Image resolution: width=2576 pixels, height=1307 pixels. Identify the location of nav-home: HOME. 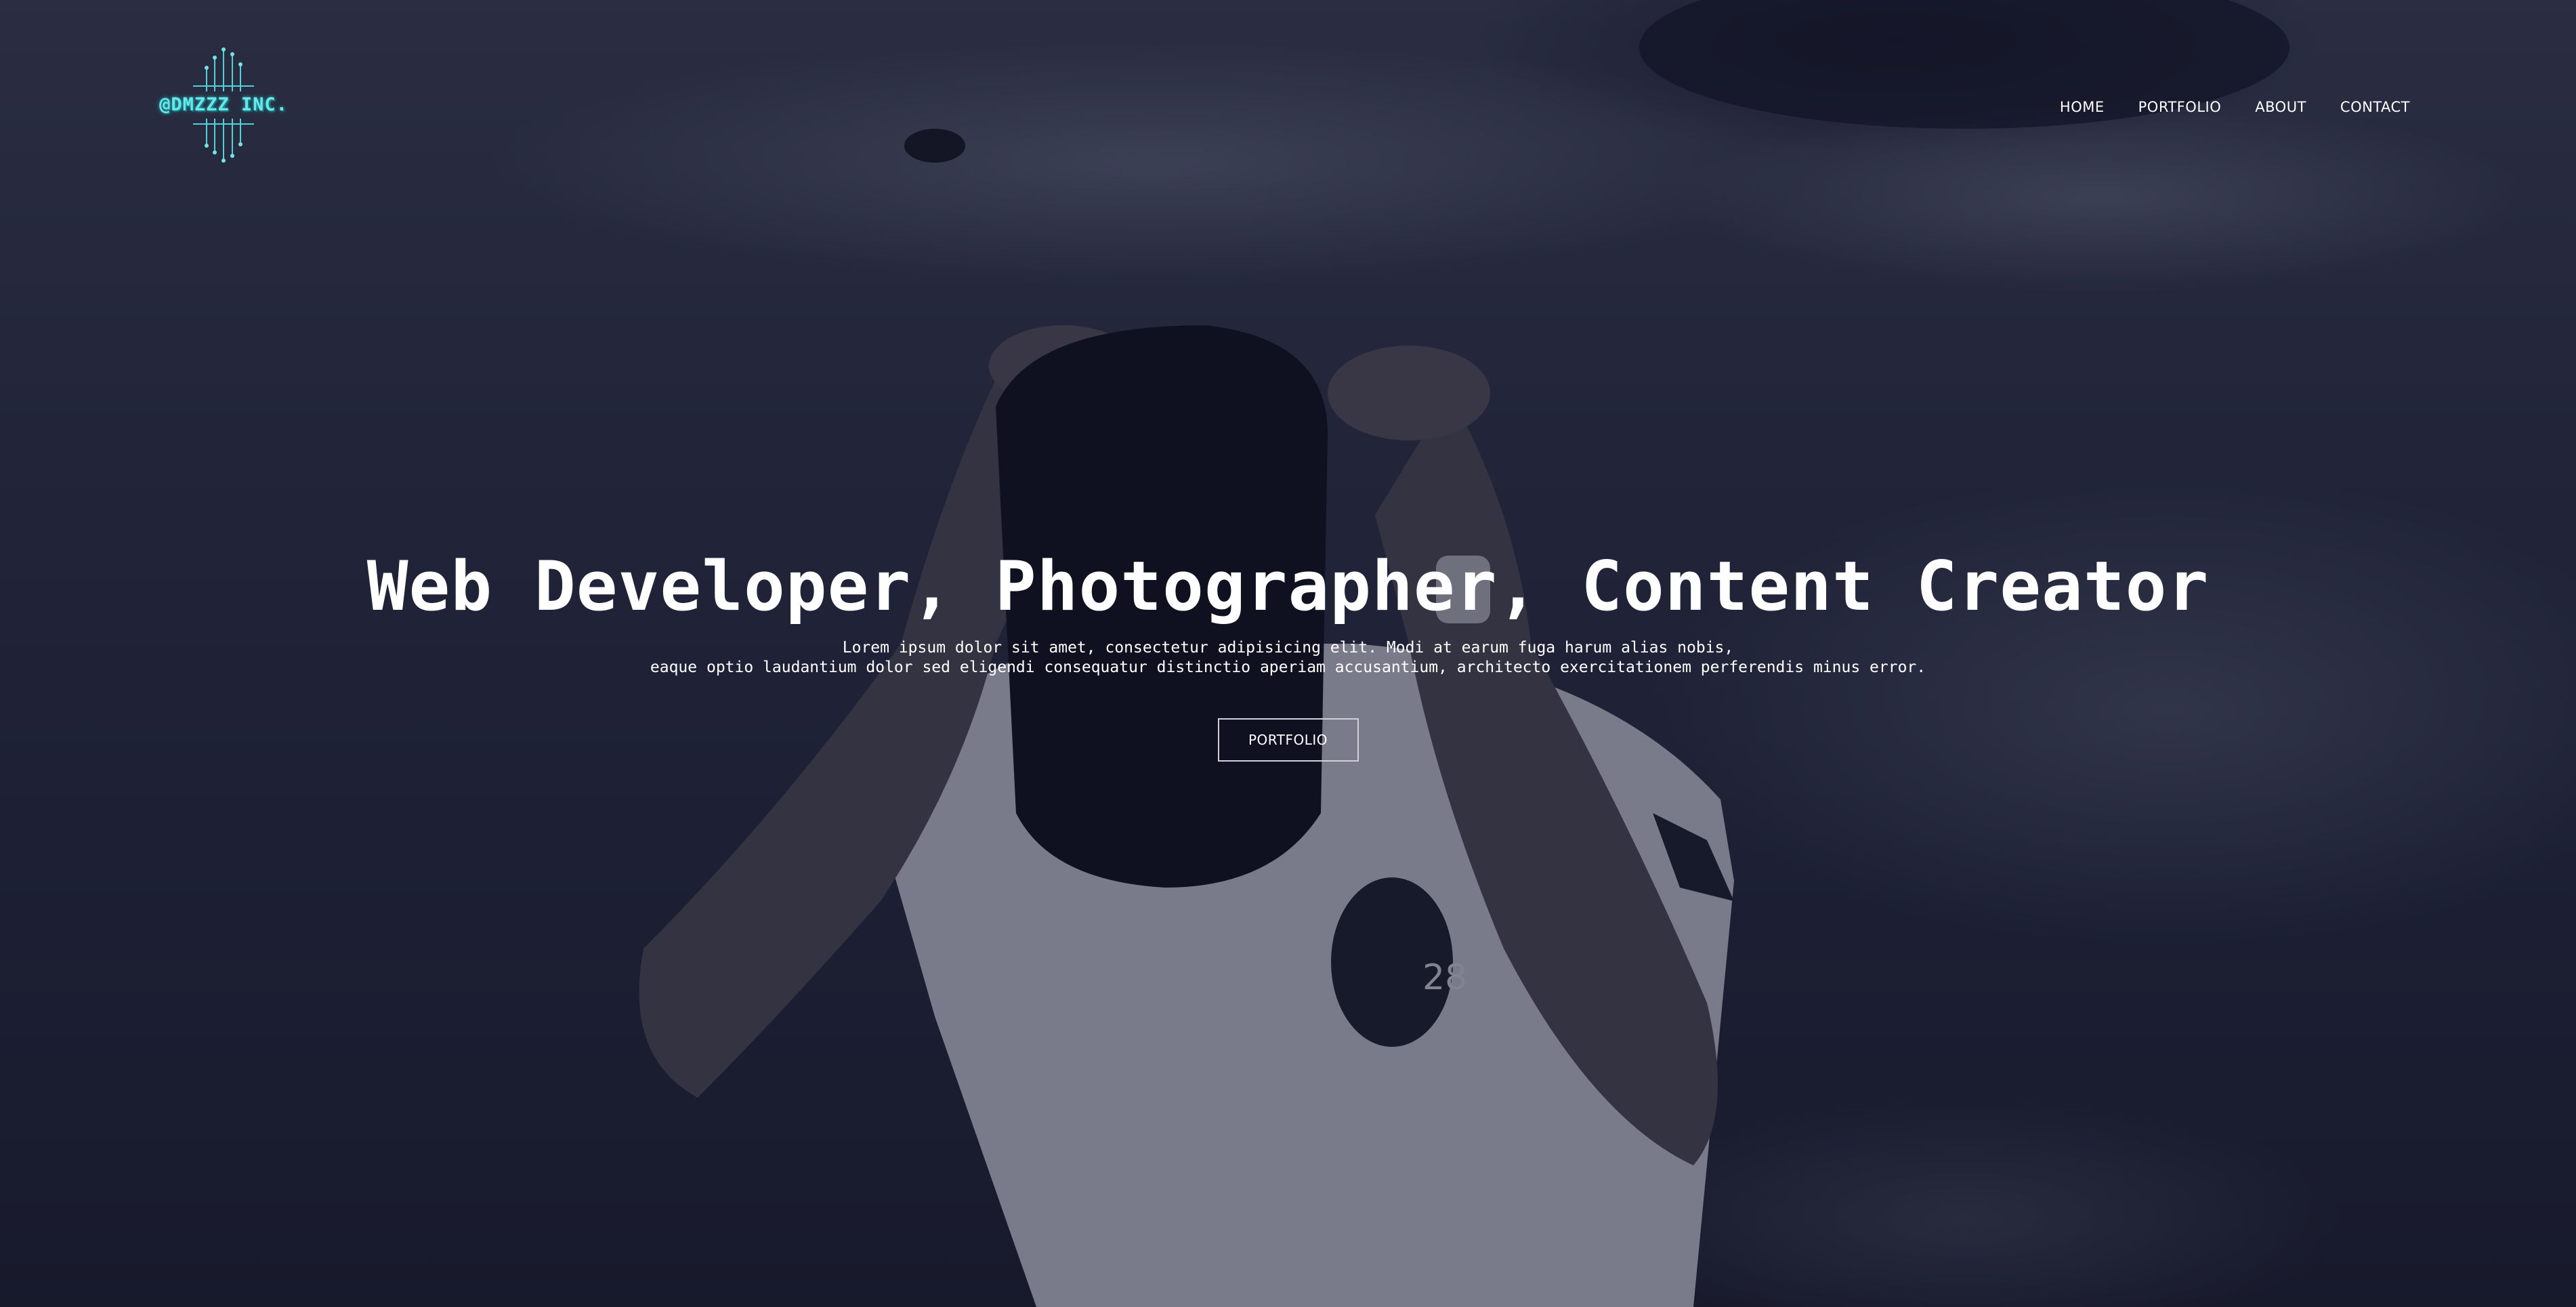
(2082, 107).